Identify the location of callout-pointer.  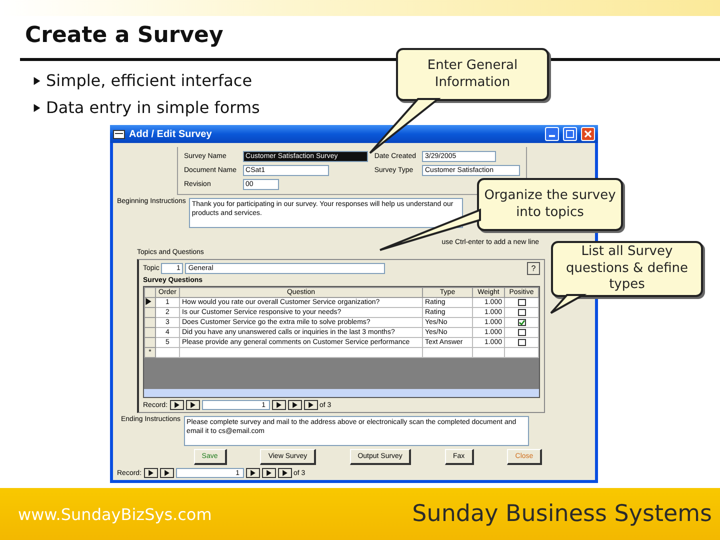
(567, 304).